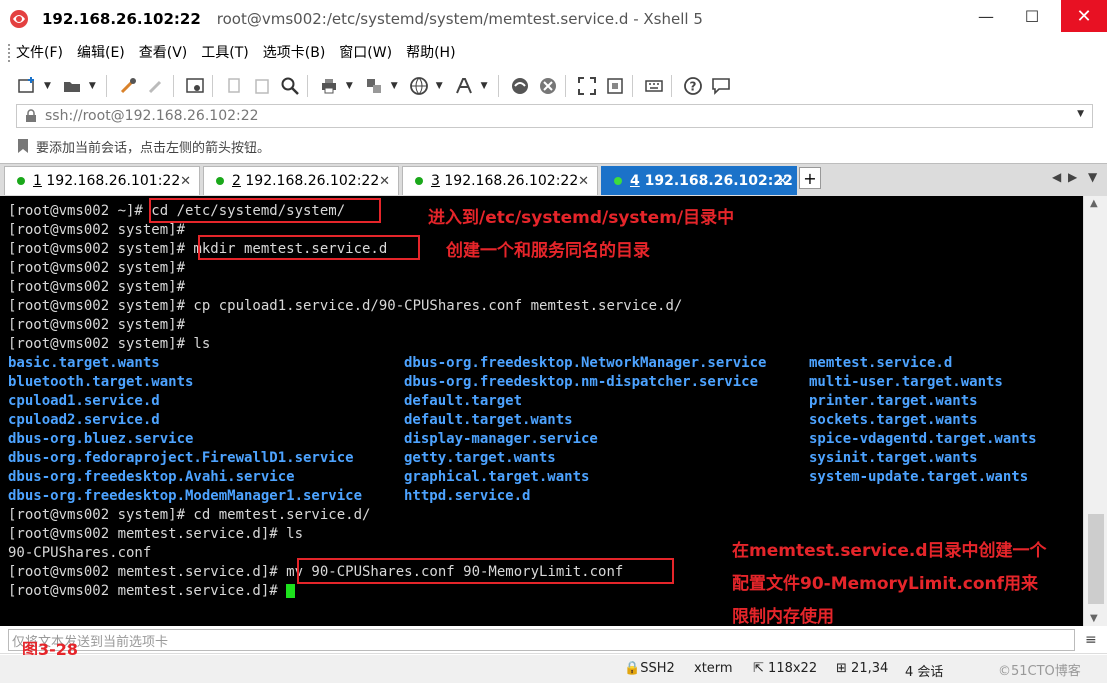 The width and height of the screenshot is (1107, 683). What do you see at coordinates (500, 180) in the screenshot?
I see `tab-session-3: 3 192.168.26.102:22 ✕` at bounding box center [500, 180].